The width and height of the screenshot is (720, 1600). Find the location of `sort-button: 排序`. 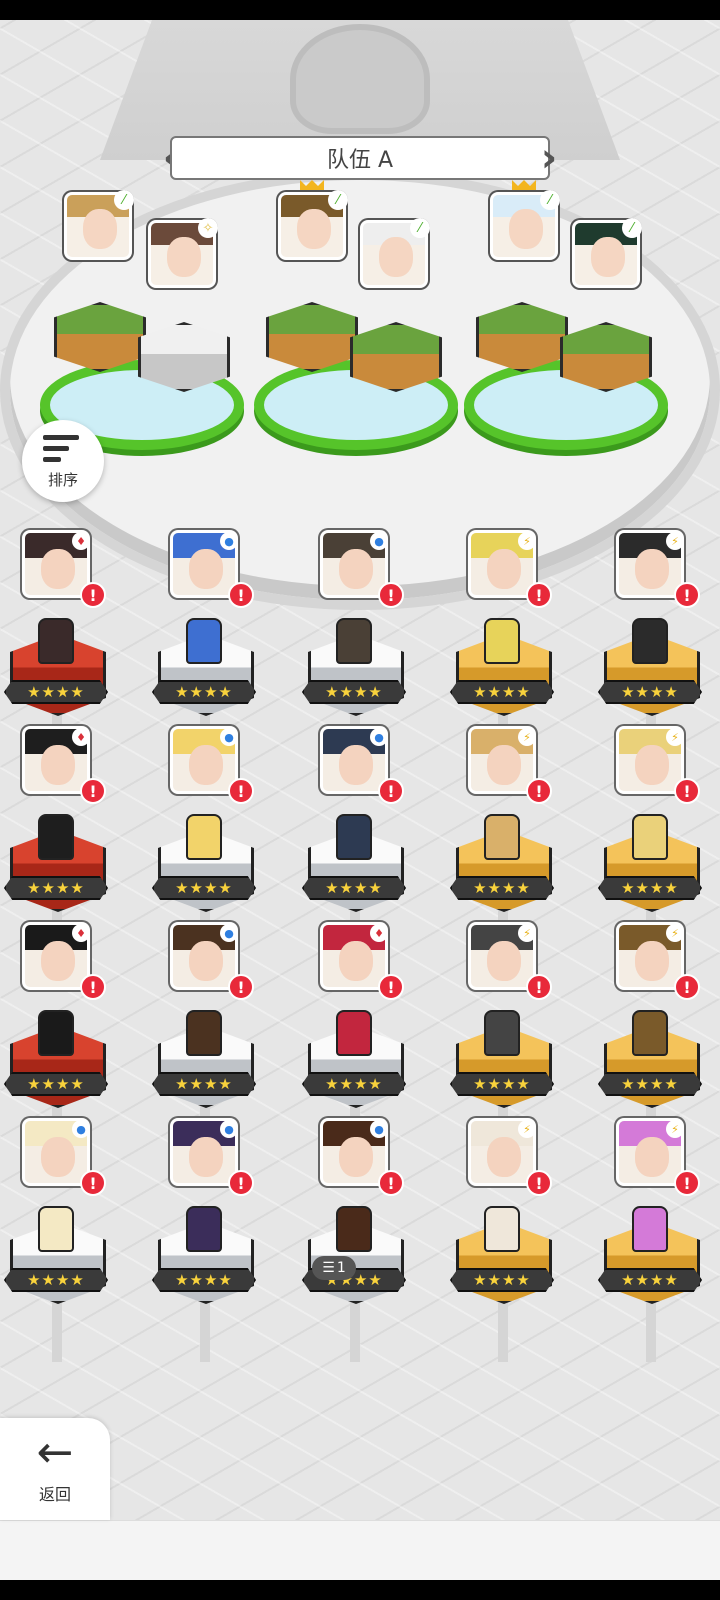

sort-button: 排序 is located at coordinates (63, 461).